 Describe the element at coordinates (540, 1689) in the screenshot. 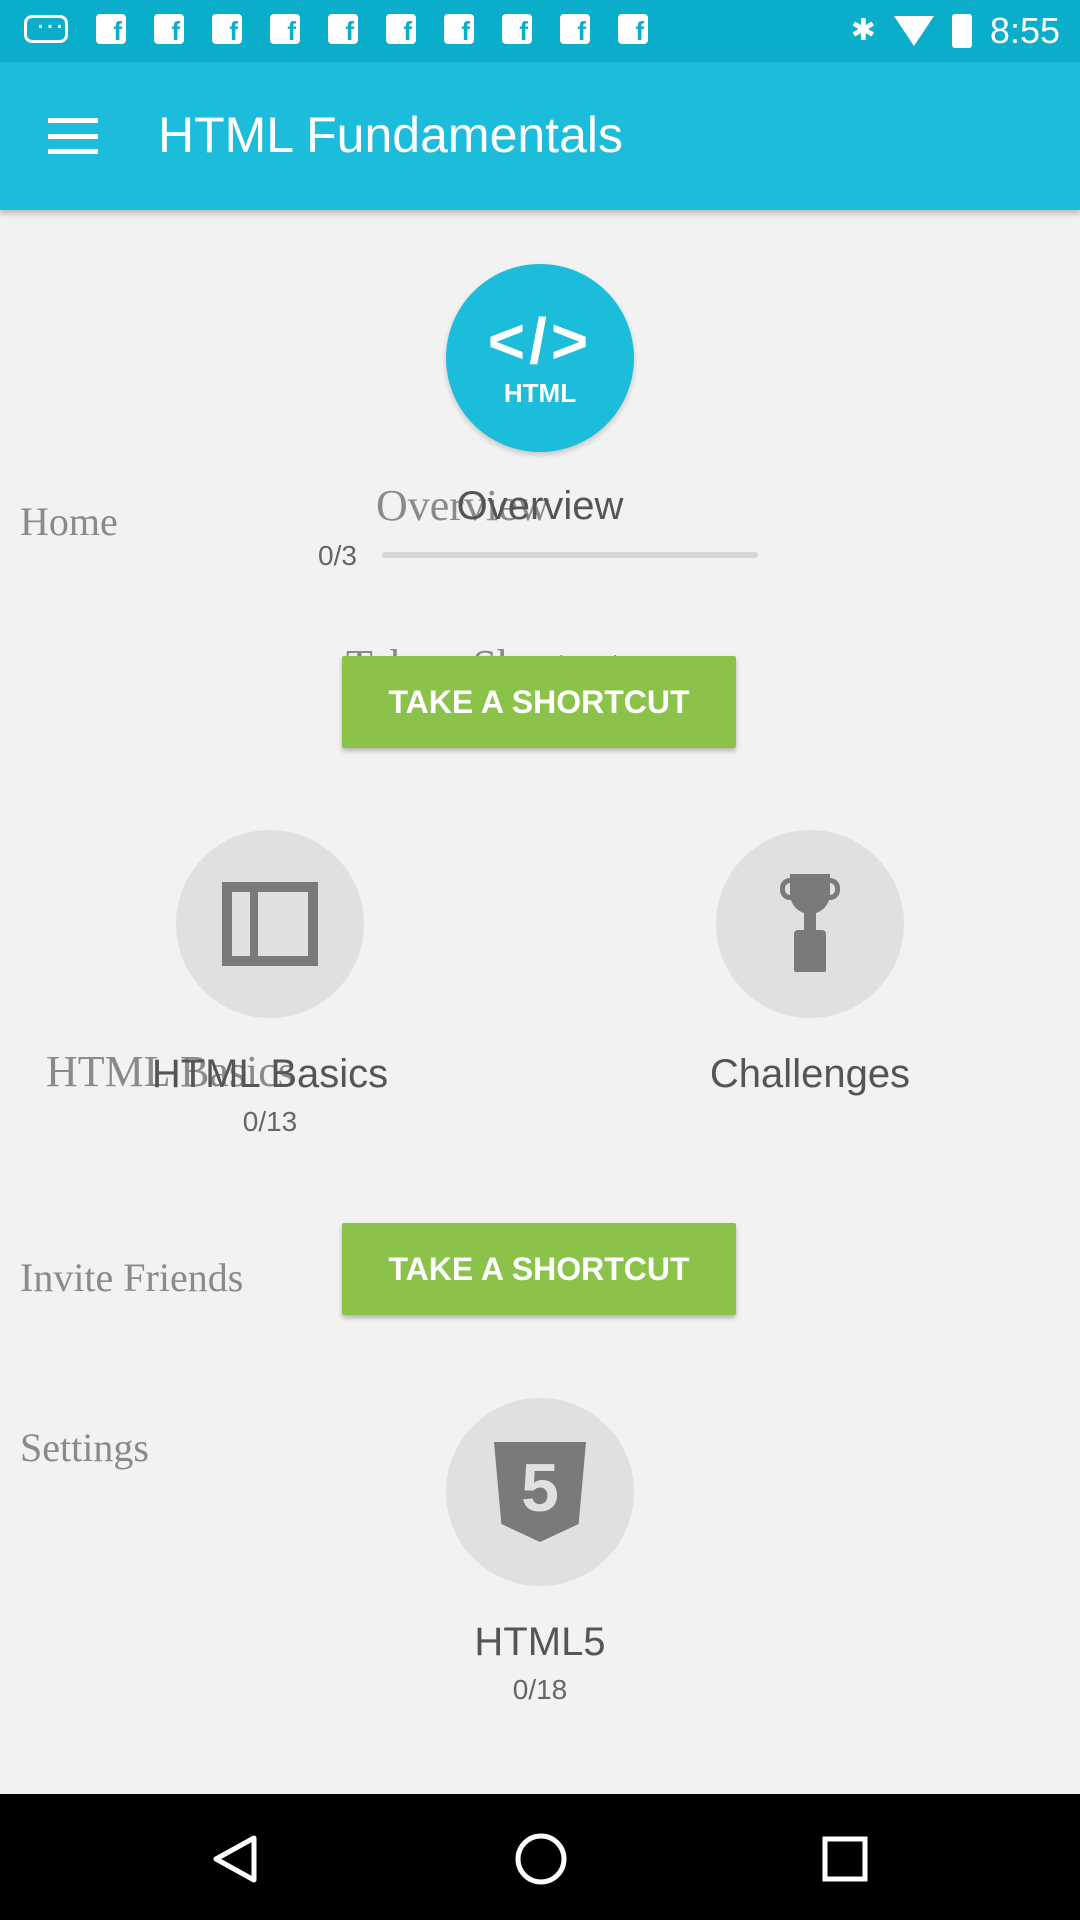

I see `html5-progress-text: 0/18` at that location.